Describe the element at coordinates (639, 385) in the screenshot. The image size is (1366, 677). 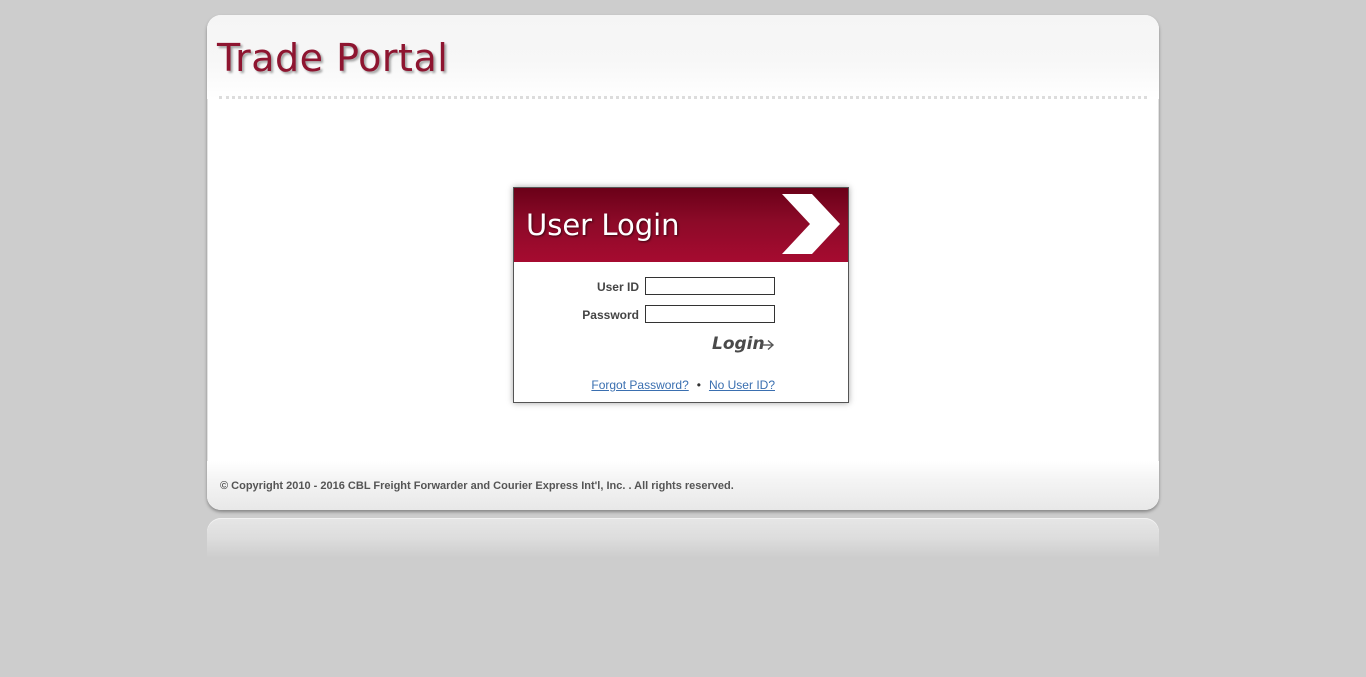
I see `forgot-password-link: Forgot Password?` at that location.